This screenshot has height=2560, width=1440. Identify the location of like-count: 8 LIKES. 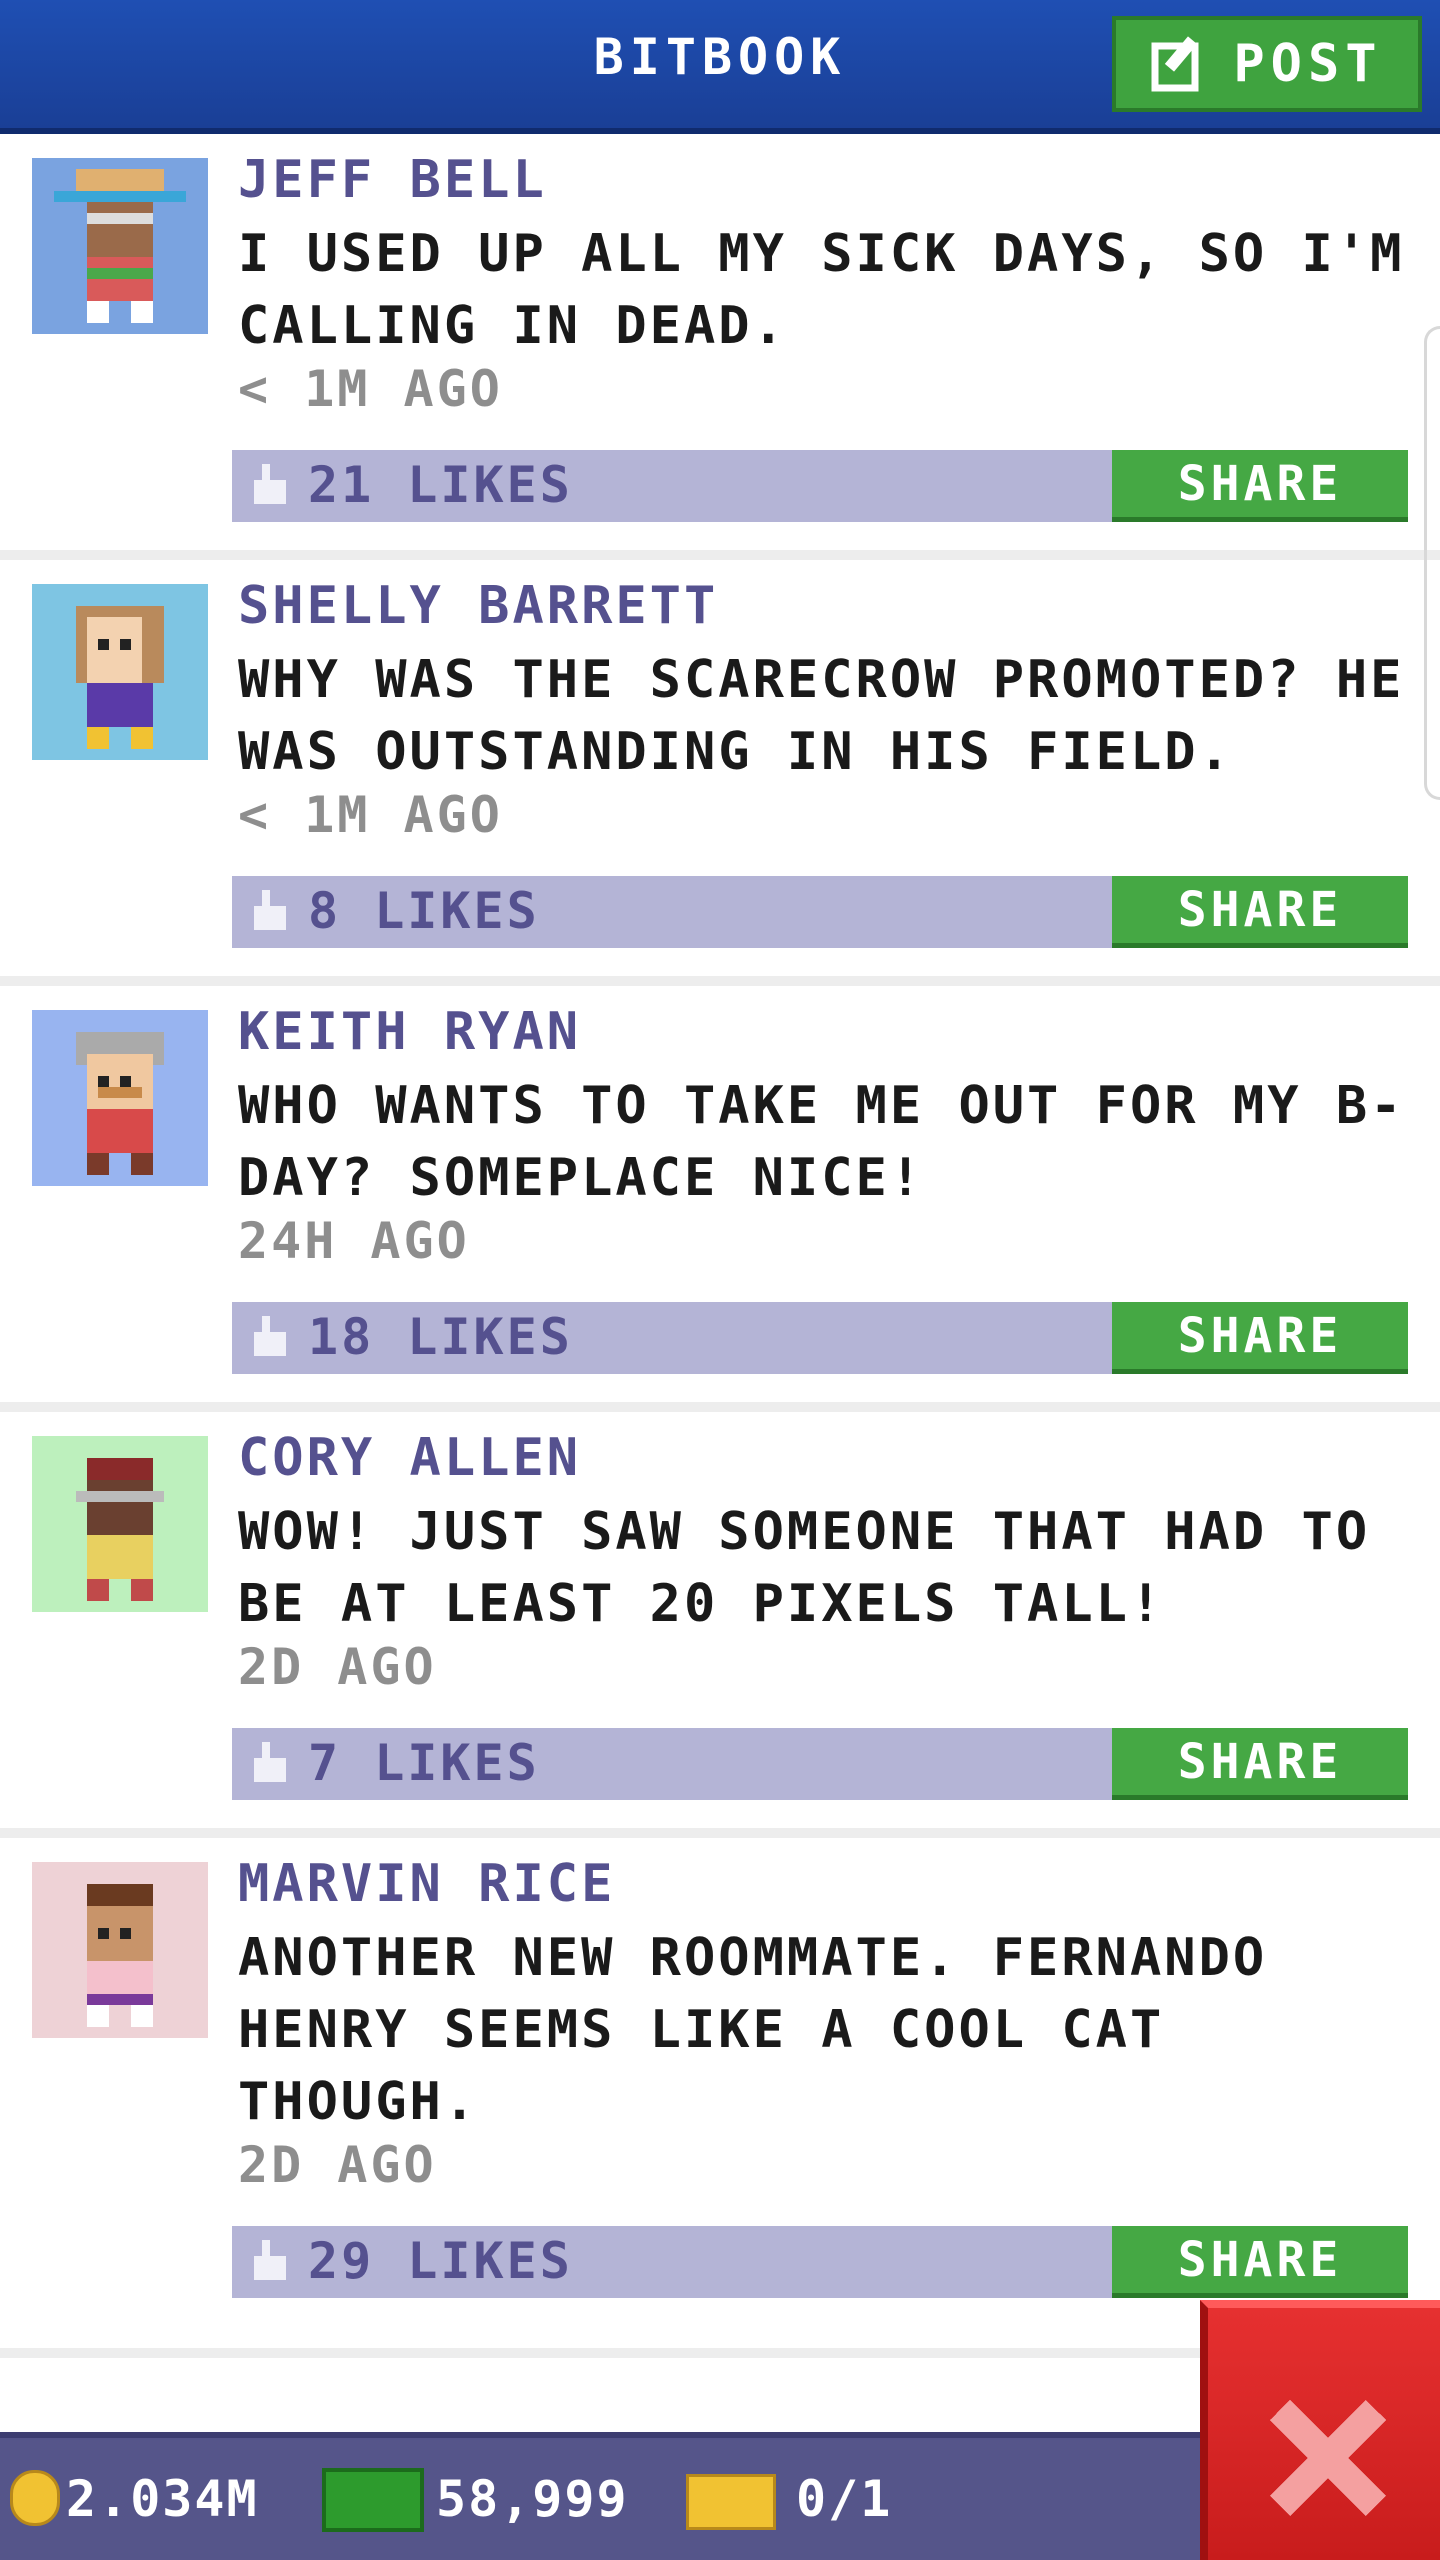
(424, 911).